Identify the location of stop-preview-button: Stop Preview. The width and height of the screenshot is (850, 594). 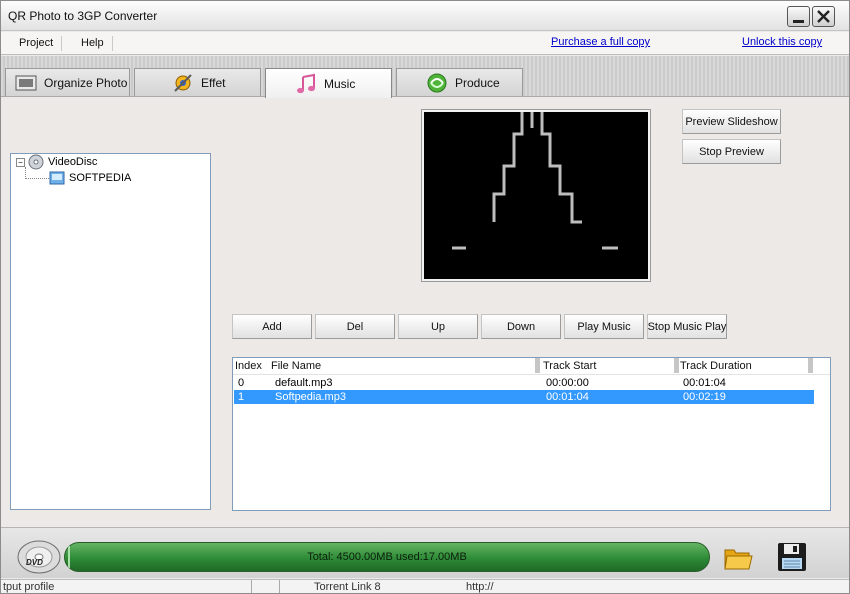
(731, 151).